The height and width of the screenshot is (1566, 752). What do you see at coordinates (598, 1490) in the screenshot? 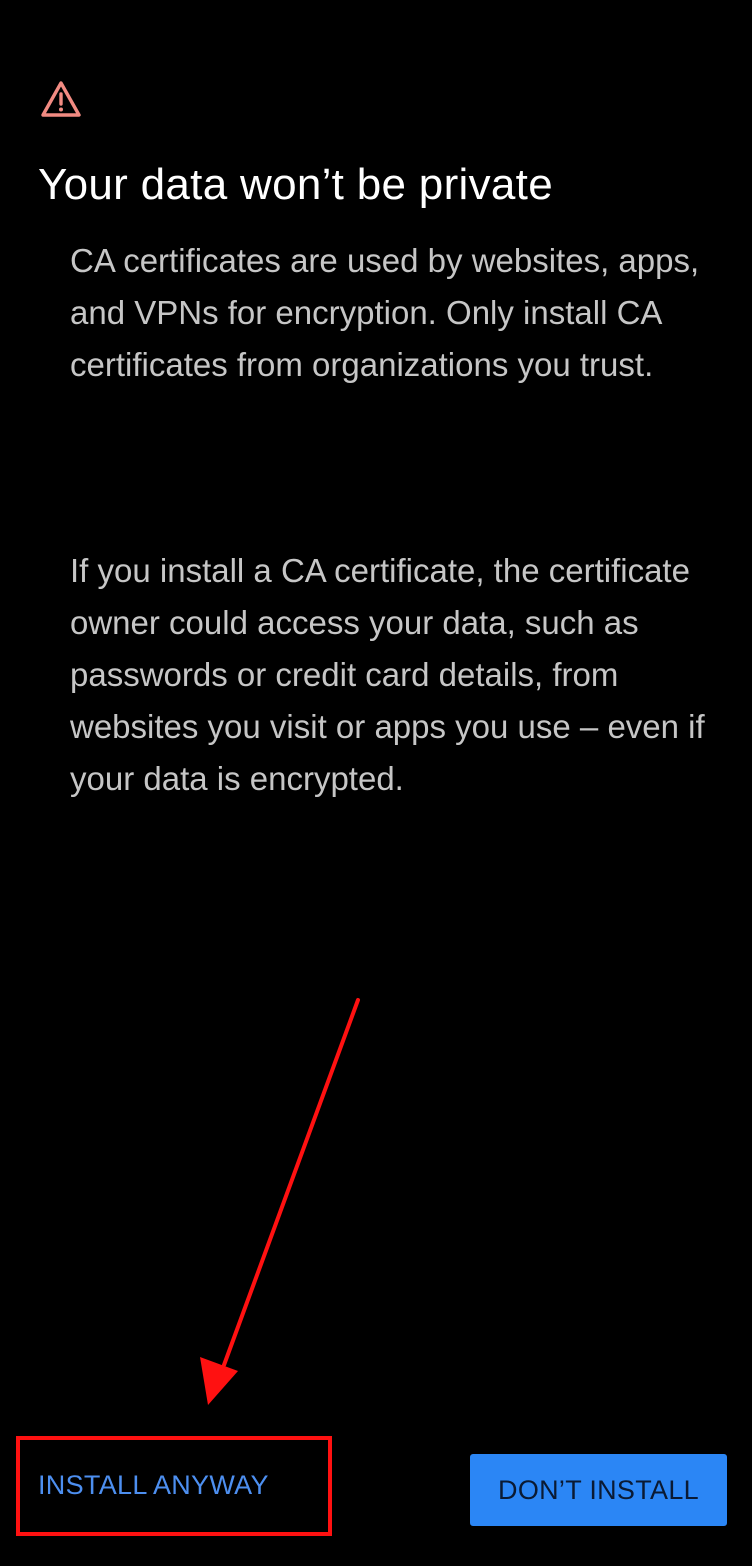
I see `dont-install-button: DON’T INSTALL` at bounding box center [598, 1490].